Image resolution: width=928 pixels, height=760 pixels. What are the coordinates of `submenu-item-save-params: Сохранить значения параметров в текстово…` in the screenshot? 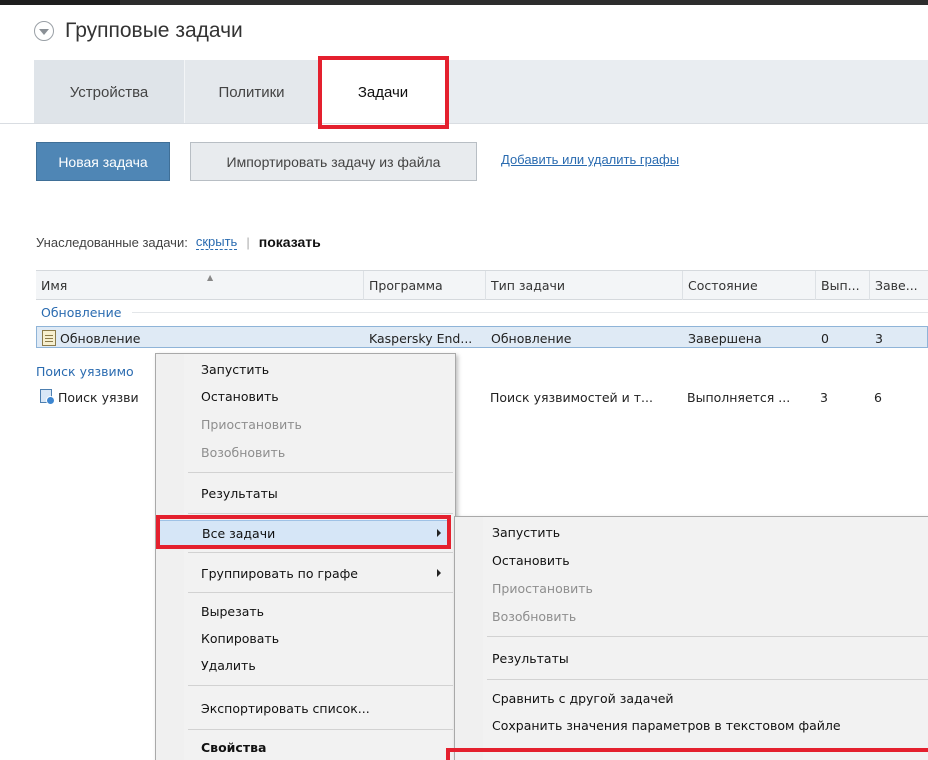 It's located at (691, 725).